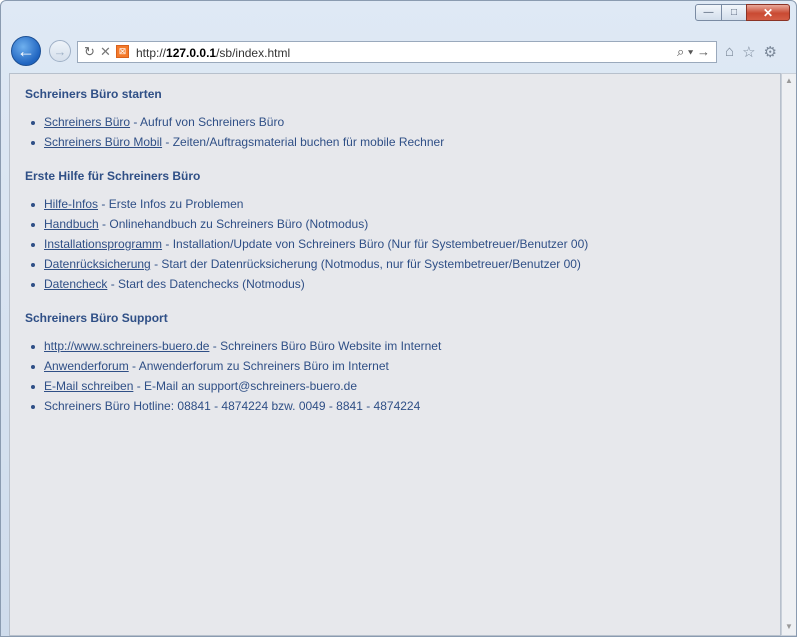 The image size is (797, 637). Describe the element at coordinates (245, 386) in the screenshot. I see `list-description: - E-Mail an support@schreiners-buero.de` at that location.